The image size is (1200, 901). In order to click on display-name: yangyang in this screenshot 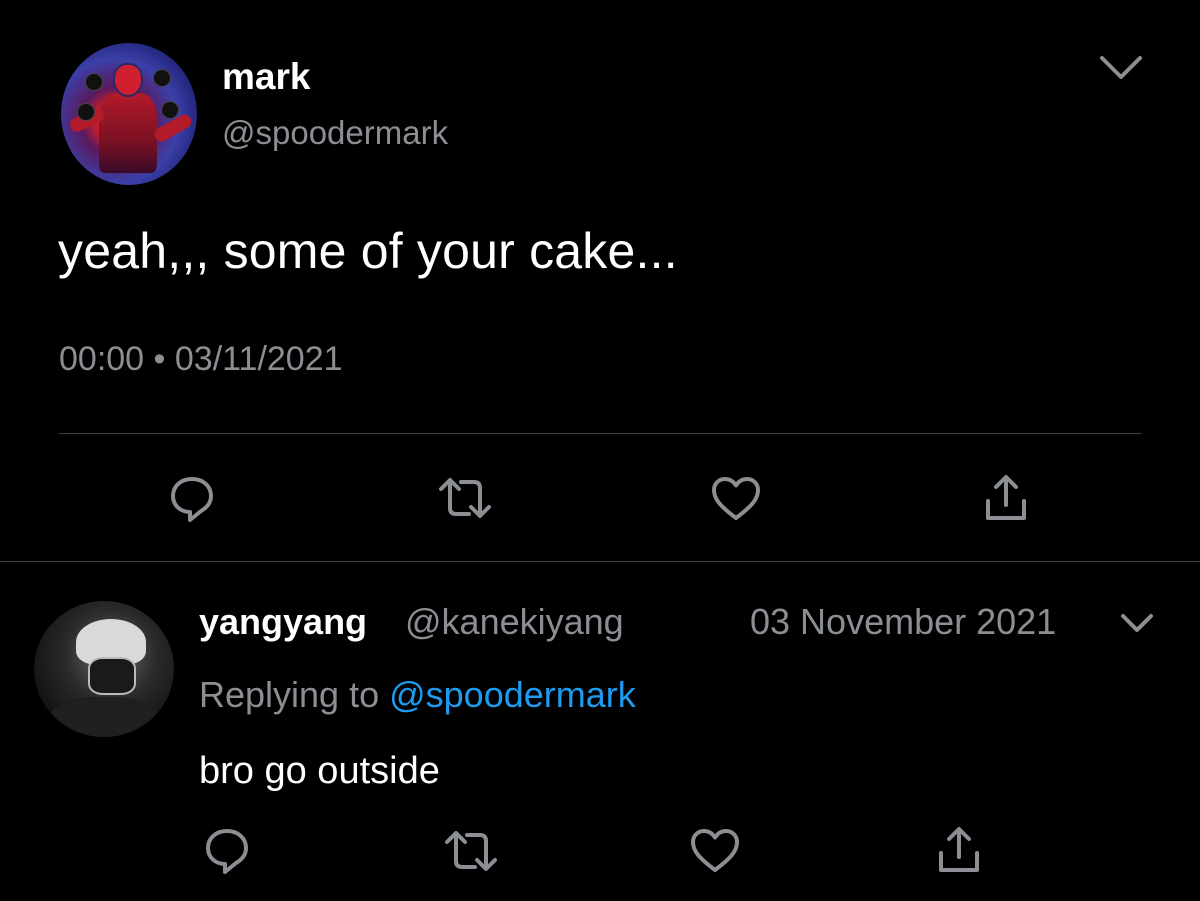, I will do `click(283, 622)`.